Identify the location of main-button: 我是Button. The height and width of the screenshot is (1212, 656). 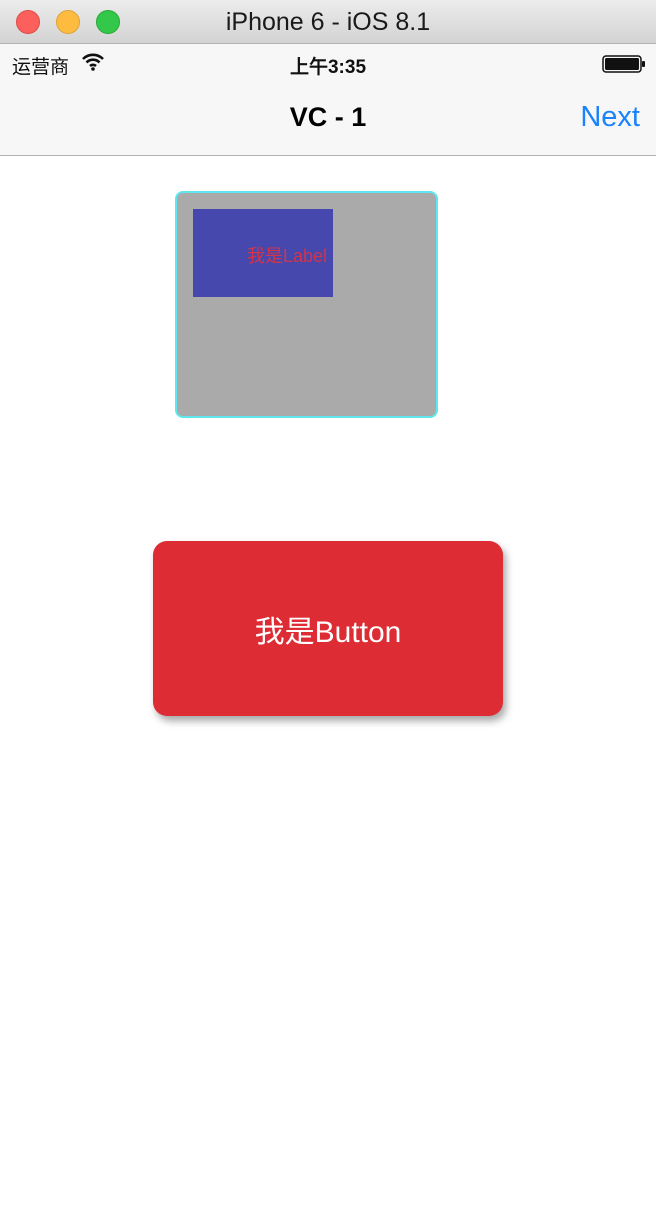
(328, 628).